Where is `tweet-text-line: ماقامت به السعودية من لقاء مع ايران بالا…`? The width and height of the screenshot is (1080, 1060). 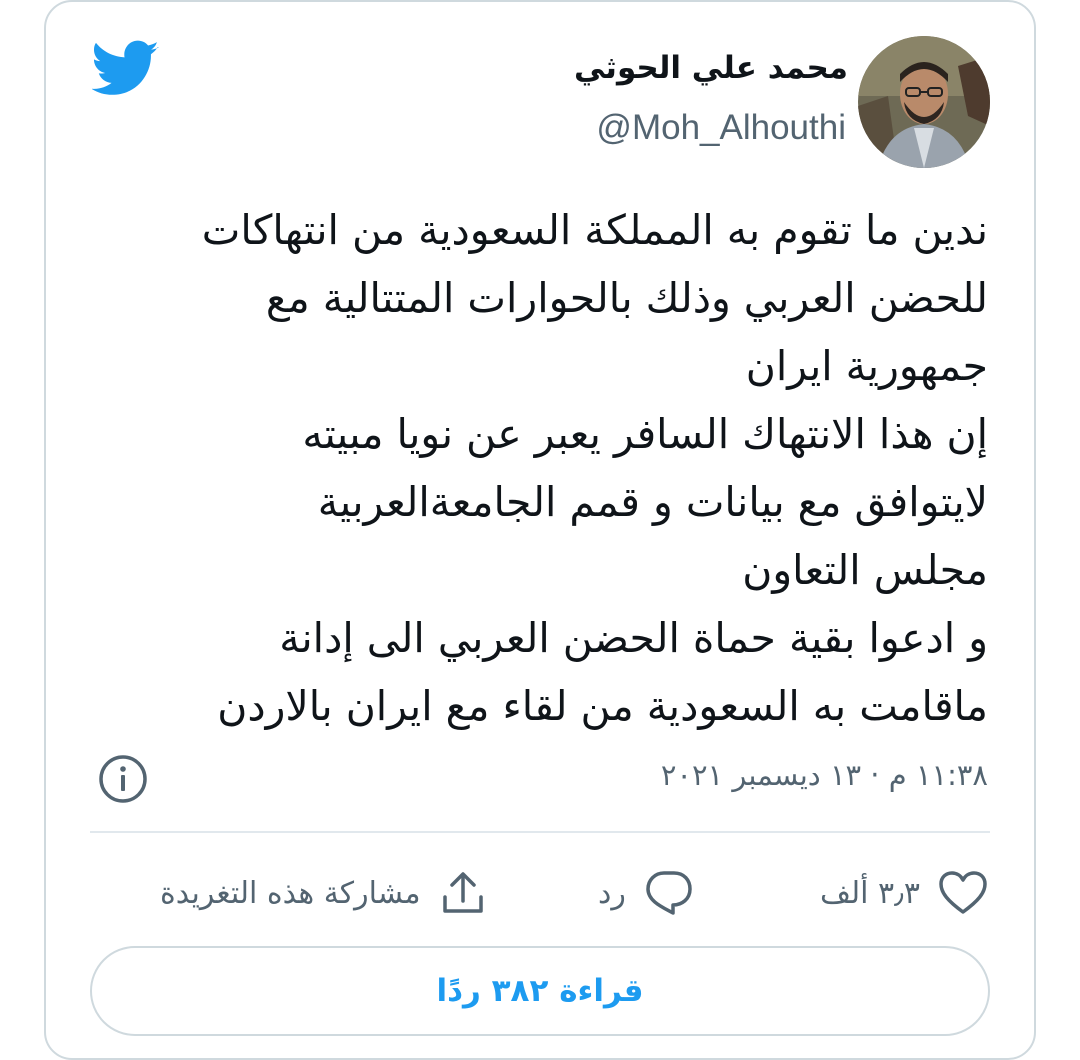
tweet-text-line: ماقامت به السعودية من لقاء مع ايران بالا… is located at coordinates (602, 706).